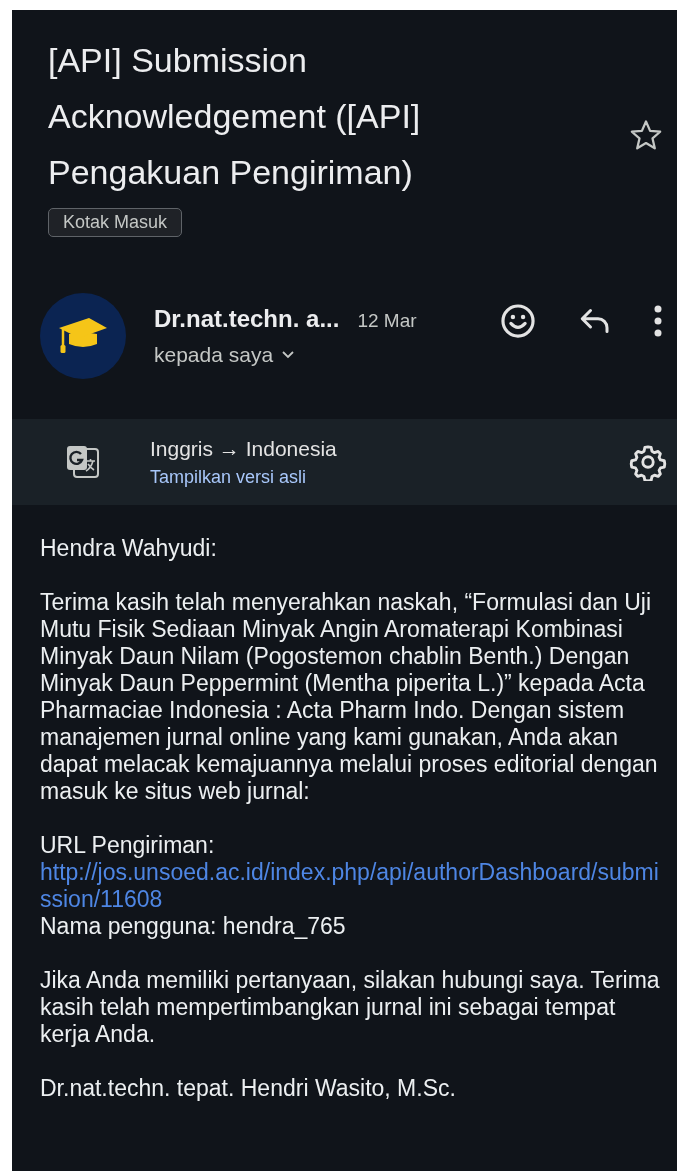 The image size is (677, 1171). I want to click on body-text: Hendra Wahyudi:, so click(129, 548).